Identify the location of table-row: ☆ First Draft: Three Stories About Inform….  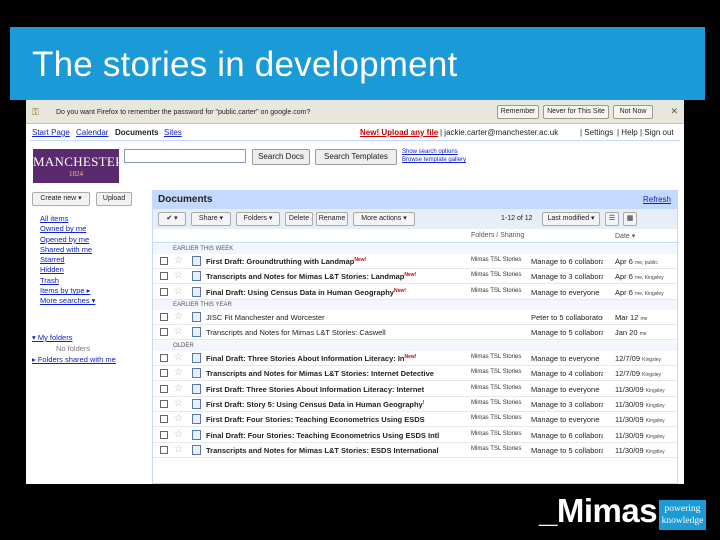
(415, 389).